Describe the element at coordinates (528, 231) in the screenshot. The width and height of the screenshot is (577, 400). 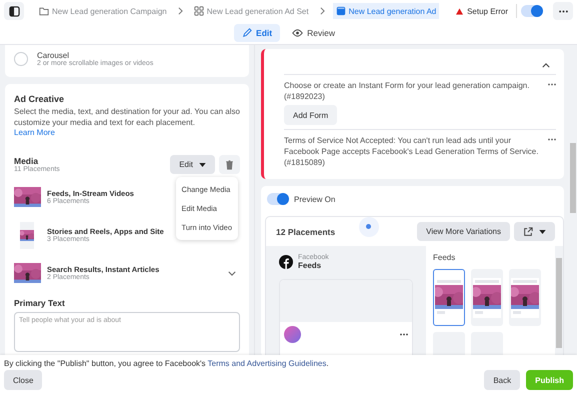
I see `external-link-icon` at that location.